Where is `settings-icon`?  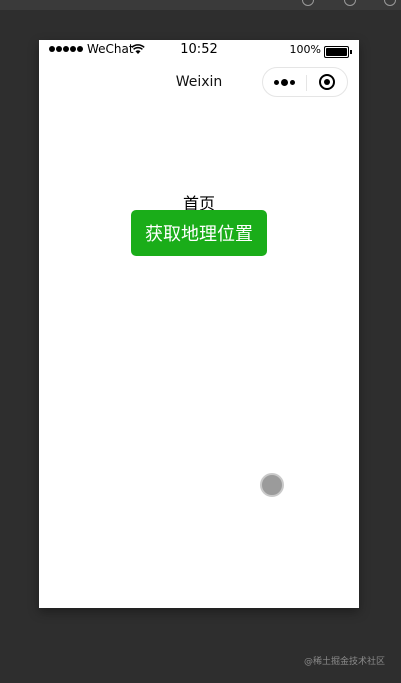 settings-icon is located at coordinates (350, 3).